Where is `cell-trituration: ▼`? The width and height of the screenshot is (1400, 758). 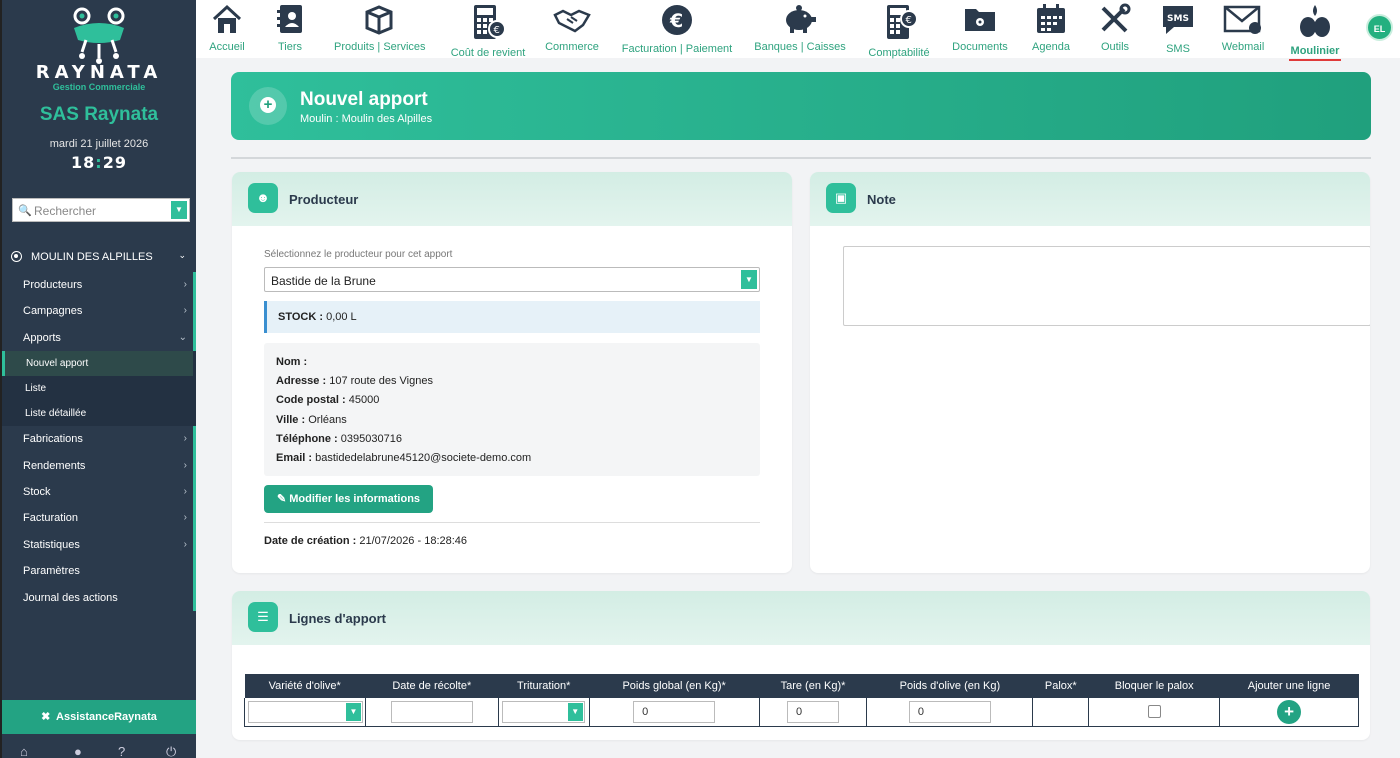
cell-trituration: ▼ is located at coordinates (543, 712).